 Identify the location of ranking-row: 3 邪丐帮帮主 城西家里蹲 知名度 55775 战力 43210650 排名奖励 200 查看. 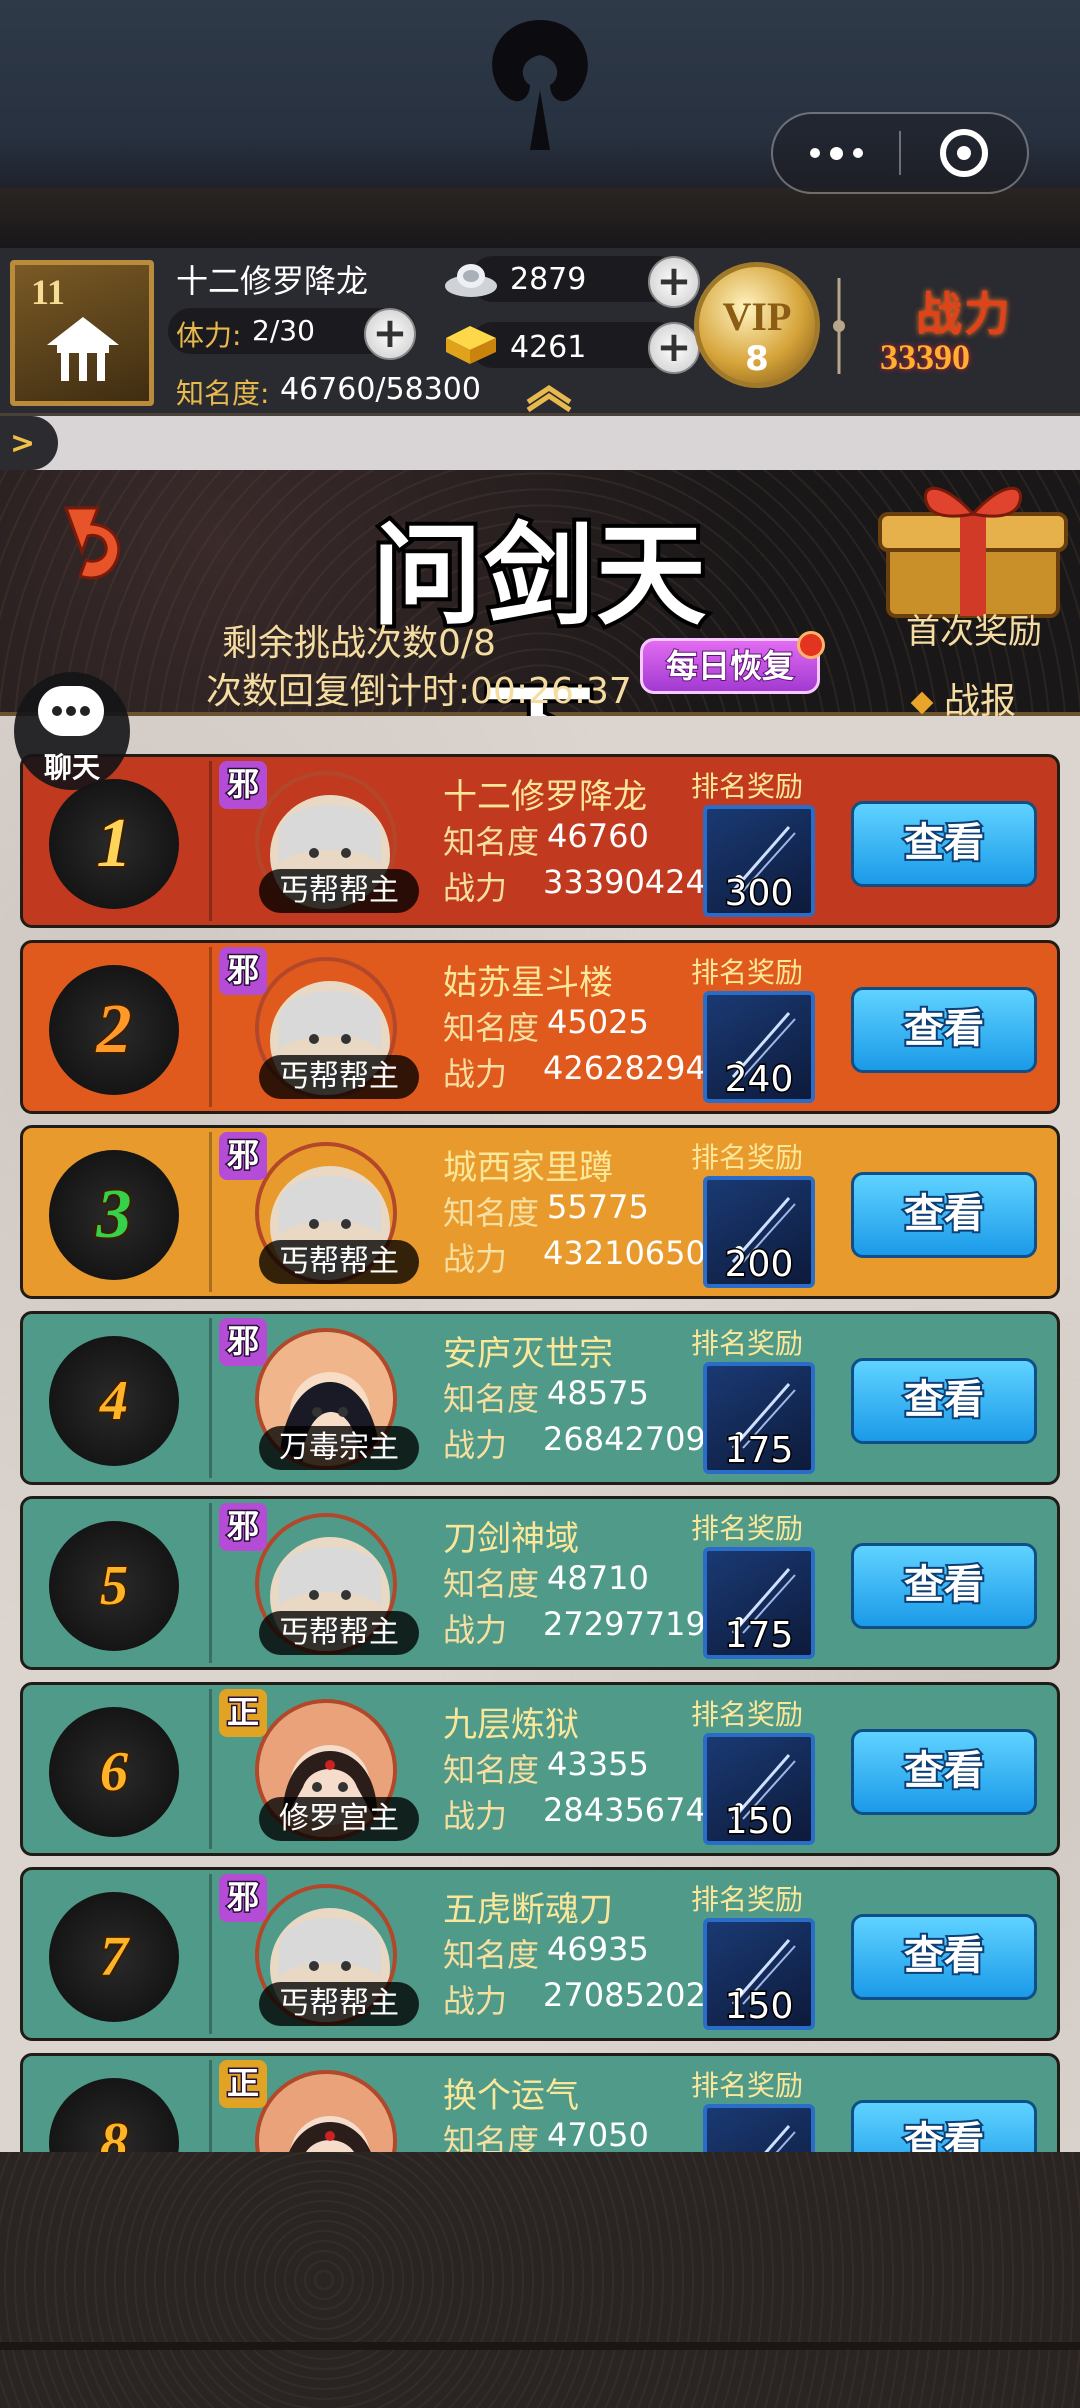
(540, 1212).